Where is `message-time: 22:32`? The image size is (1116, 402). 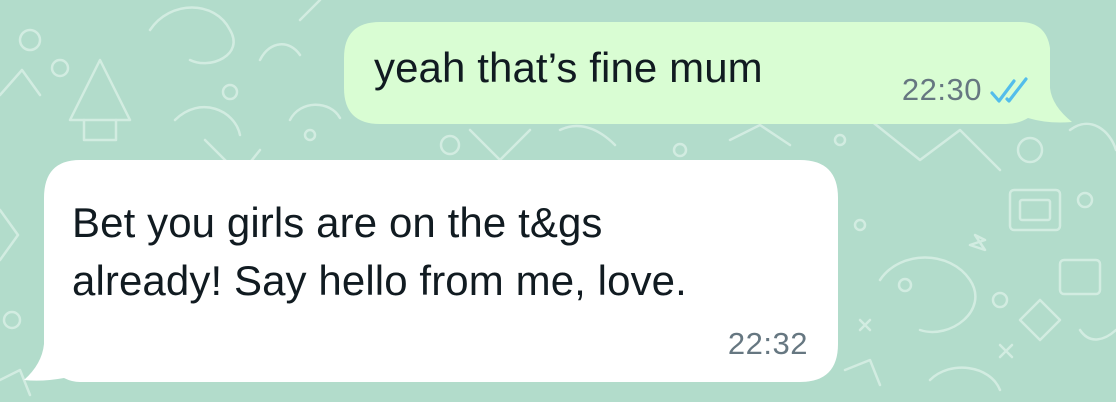
message-time: 22:32 is located at coordinates (767, 343).